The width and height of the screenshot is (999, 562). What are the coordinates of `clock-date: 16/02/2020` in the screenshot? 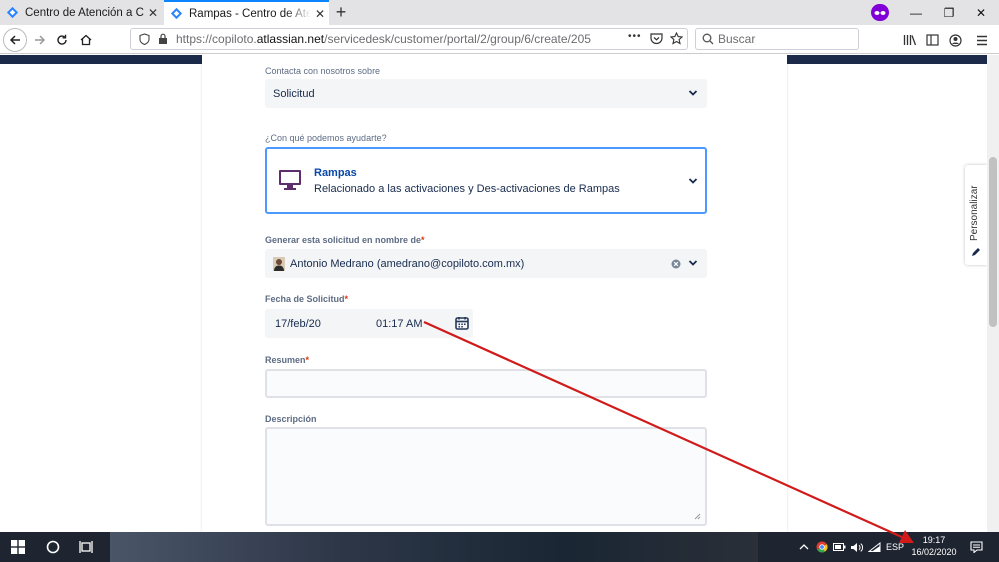 It's located at (934, 552).